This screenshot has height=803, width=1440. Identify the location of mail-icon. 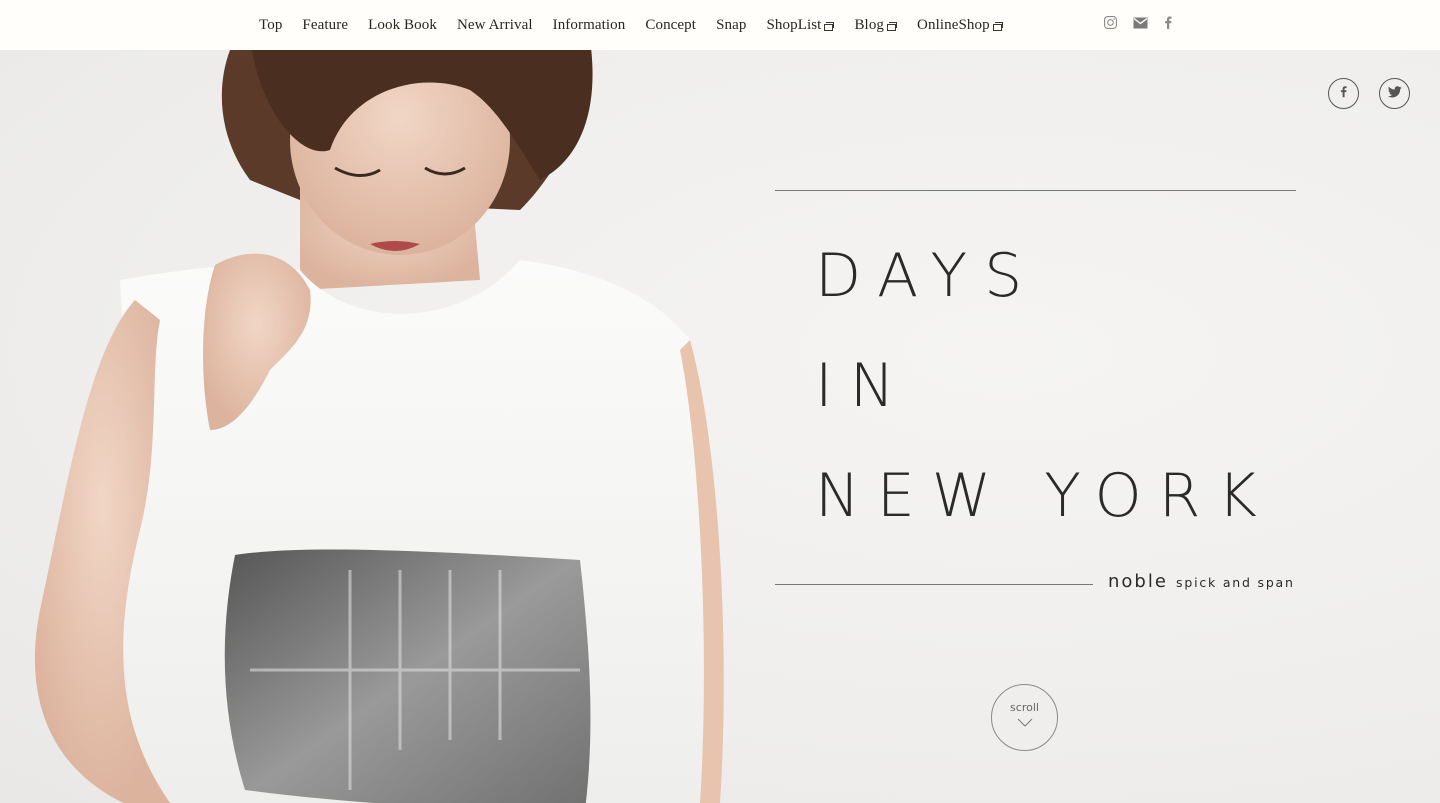
(1140, 25).